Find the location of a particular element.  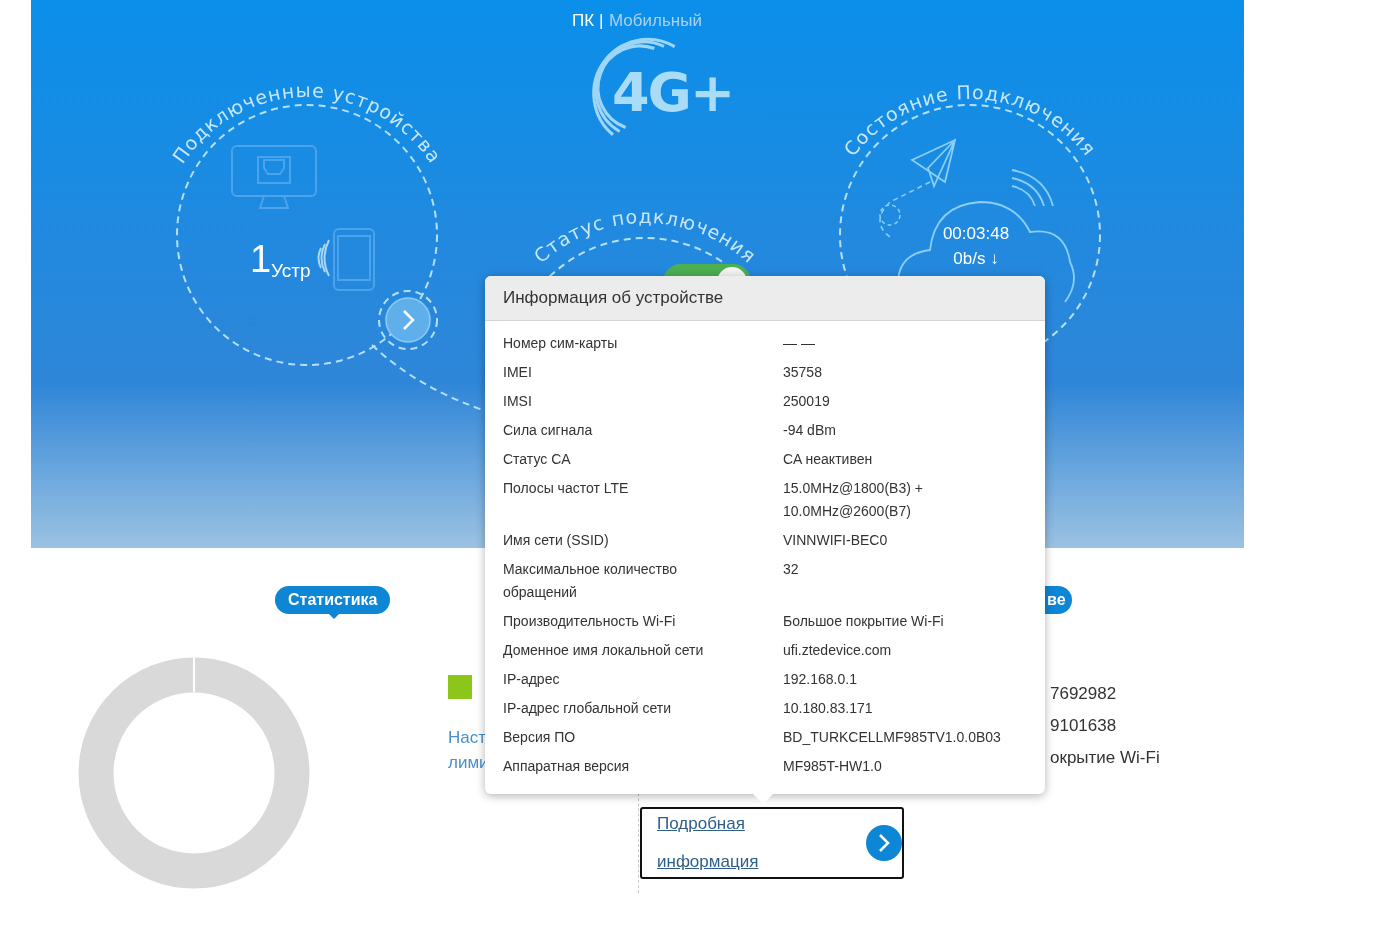

info-value: — — is located at coordinates (799, 343).